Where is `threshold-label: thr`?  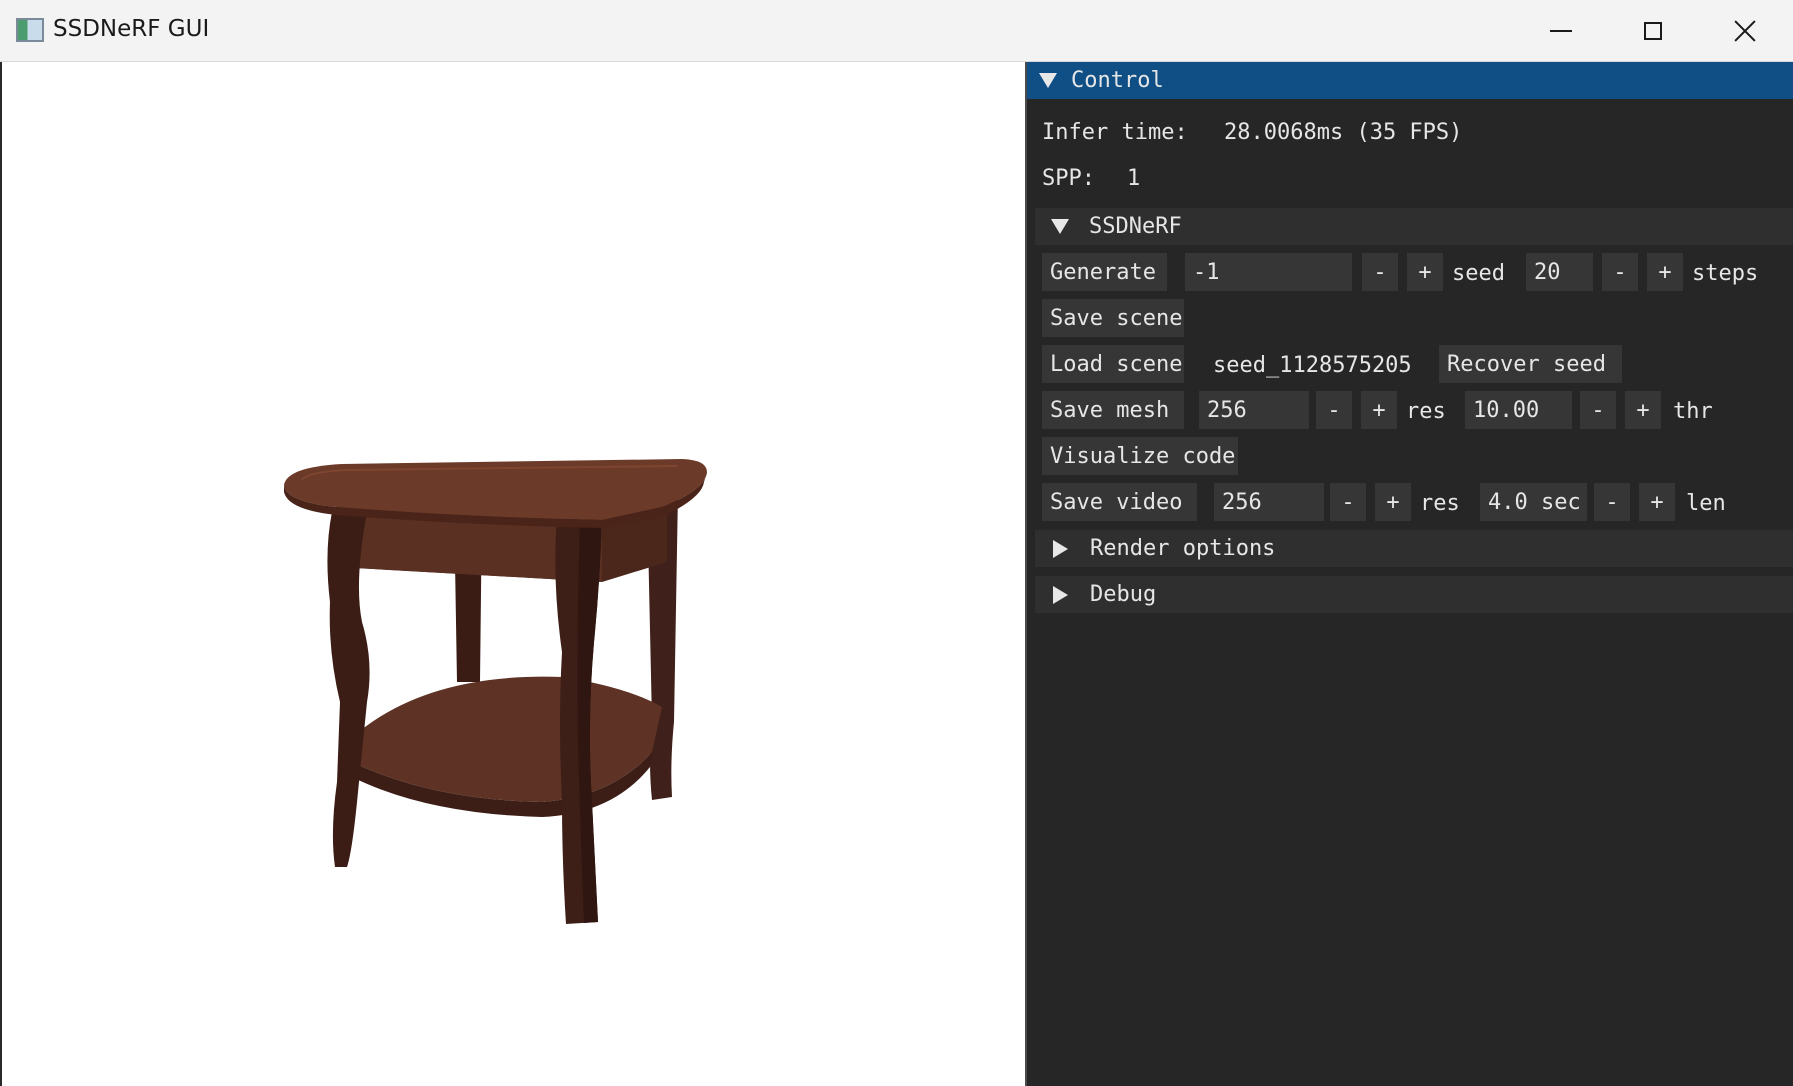
threshold-label: thr is located at coordinates (1693, 411).